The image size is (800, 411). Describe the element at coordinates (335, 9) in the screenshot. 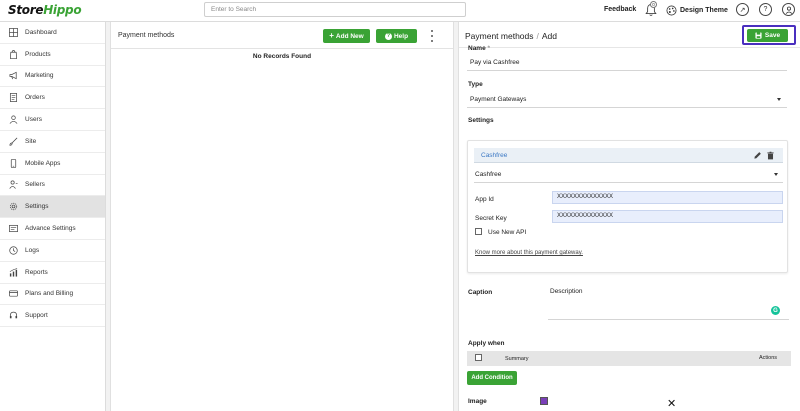

I see `search-input` at that location.